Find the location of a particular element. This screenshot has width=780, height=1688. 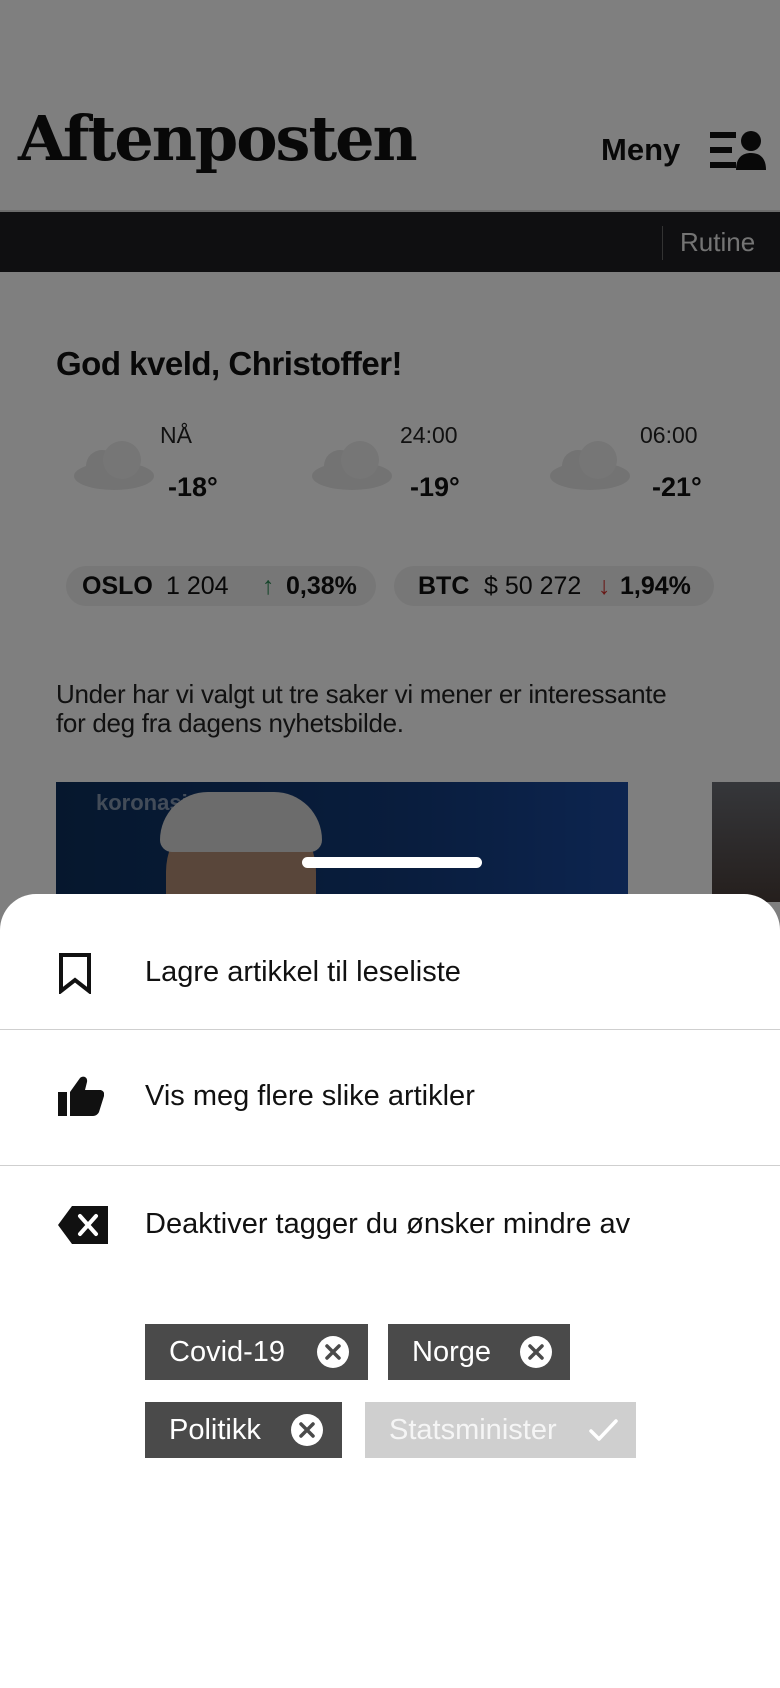

menu-item-label: Lagre artikkel til leseliste is located at coordinates (303, 972).